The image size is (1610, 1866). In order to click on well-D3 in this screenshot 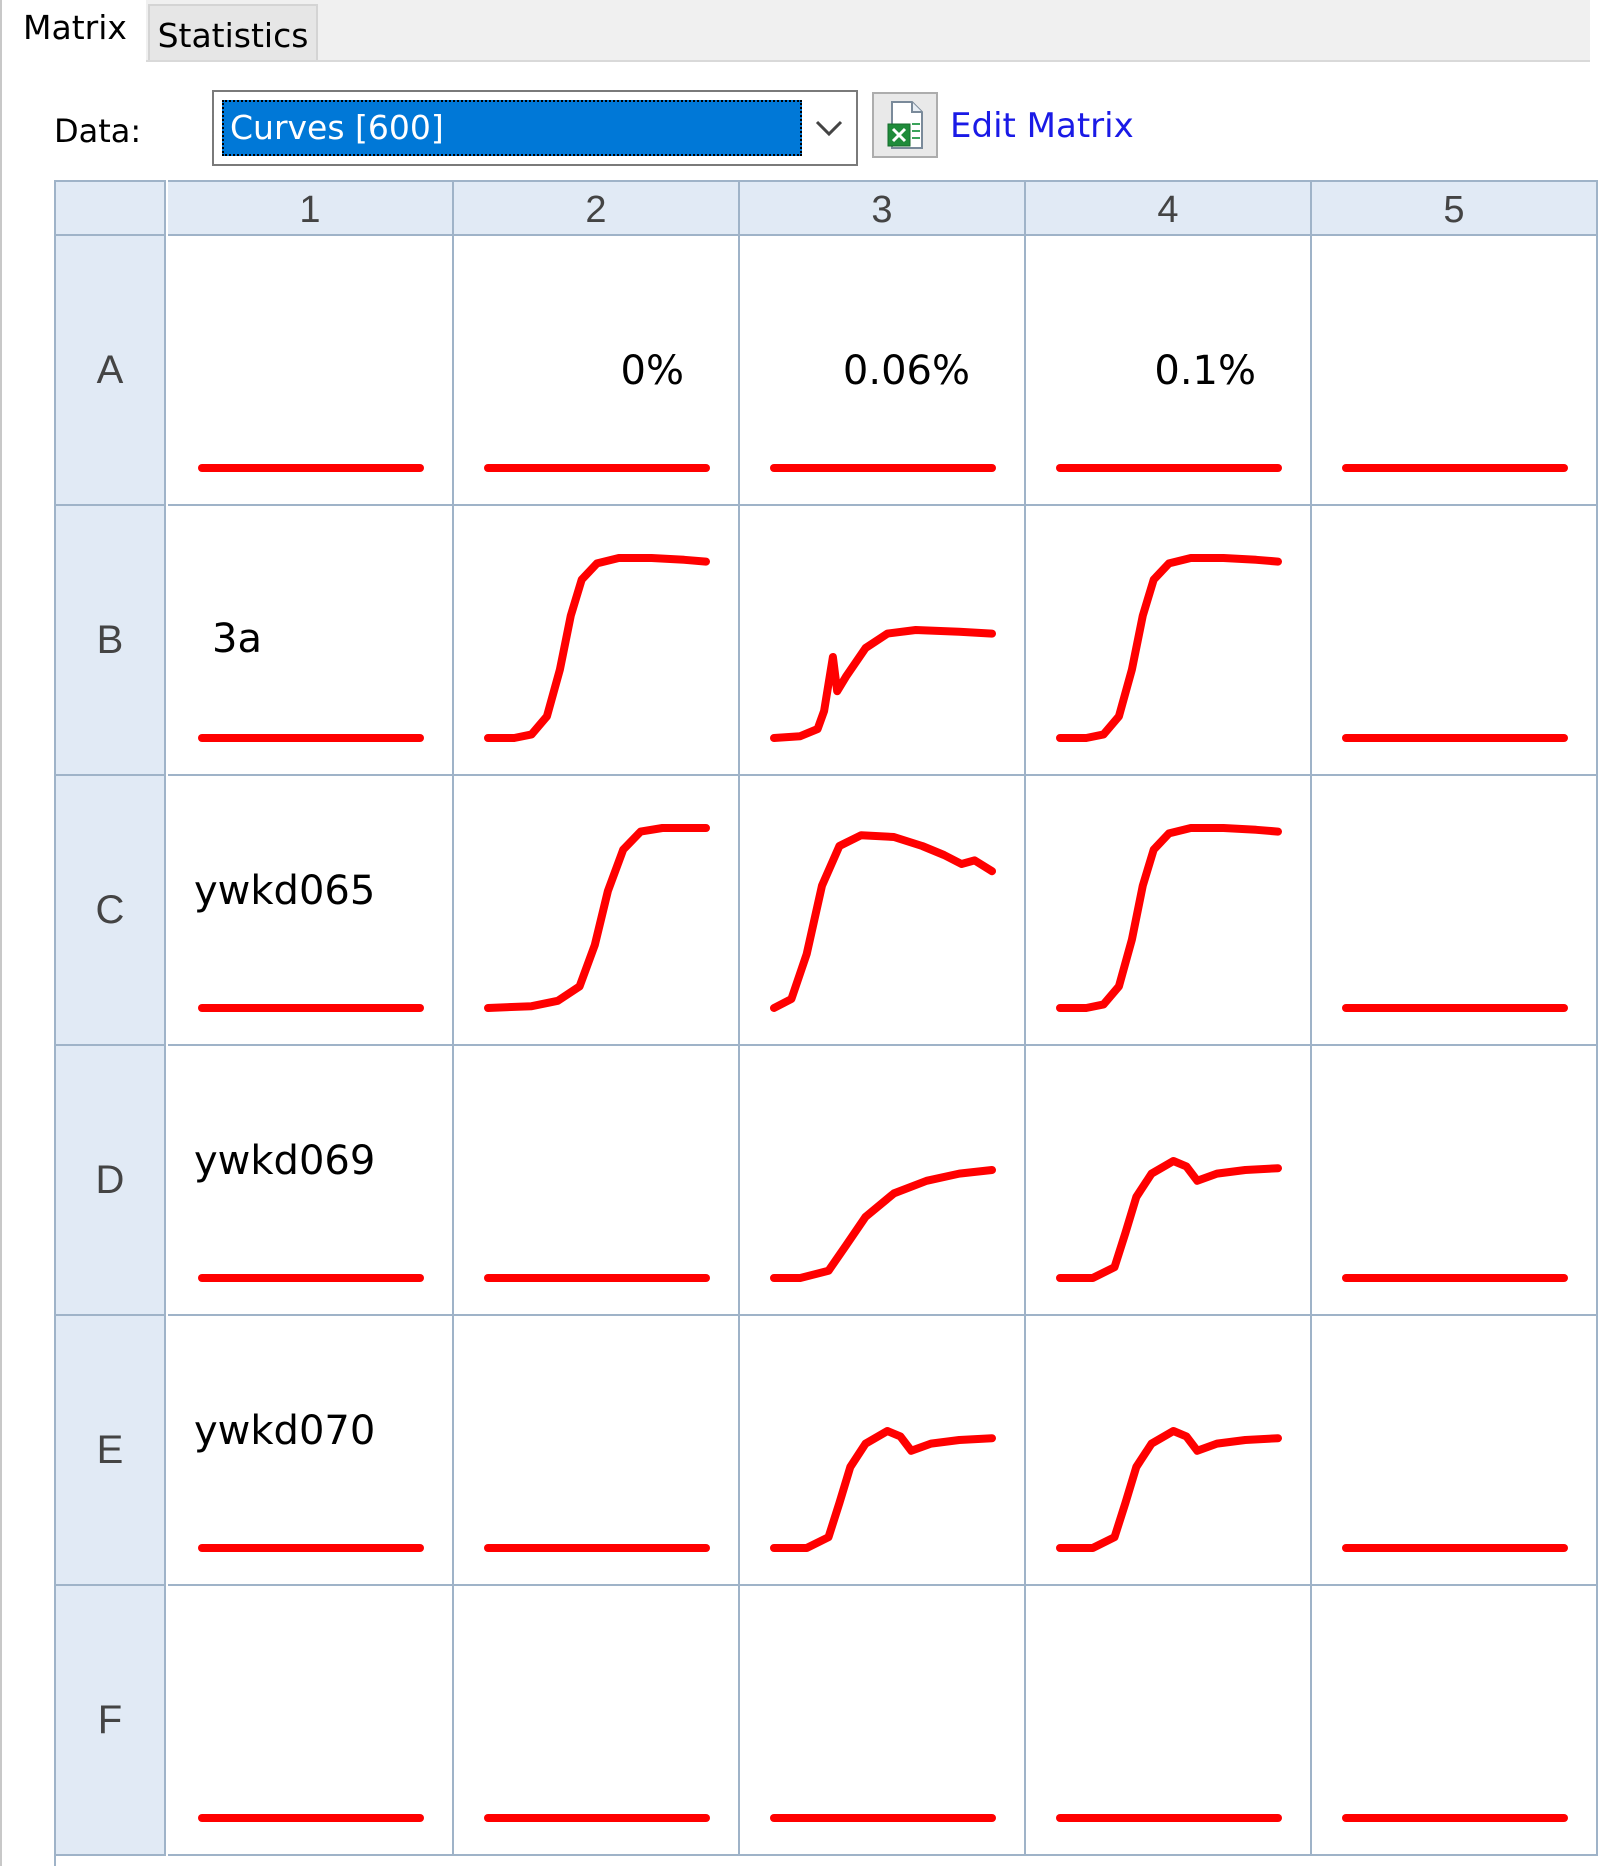, I will do `click(883, 1181)`.